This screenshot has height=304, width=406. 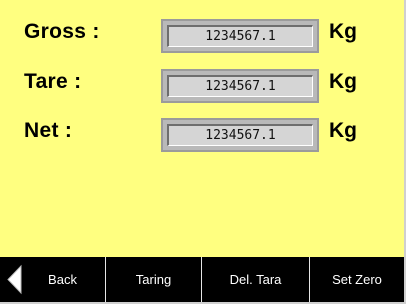 I want to click on tare-value-box: 1234567.1, so click(x=240, y=86).